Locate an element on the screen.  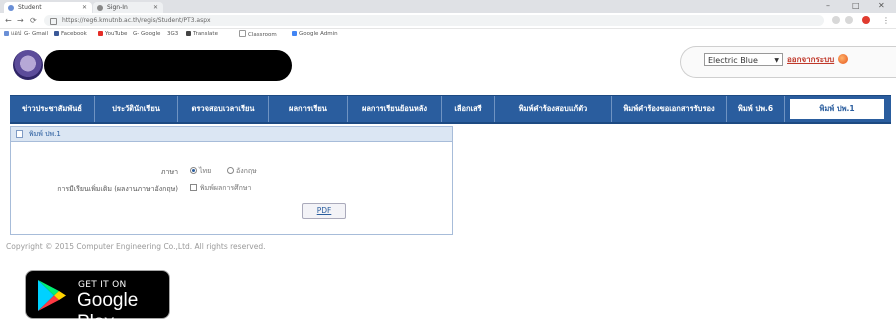
panel-title: พิมพ์ ปพ.1 is located at coordinates (45, 134).